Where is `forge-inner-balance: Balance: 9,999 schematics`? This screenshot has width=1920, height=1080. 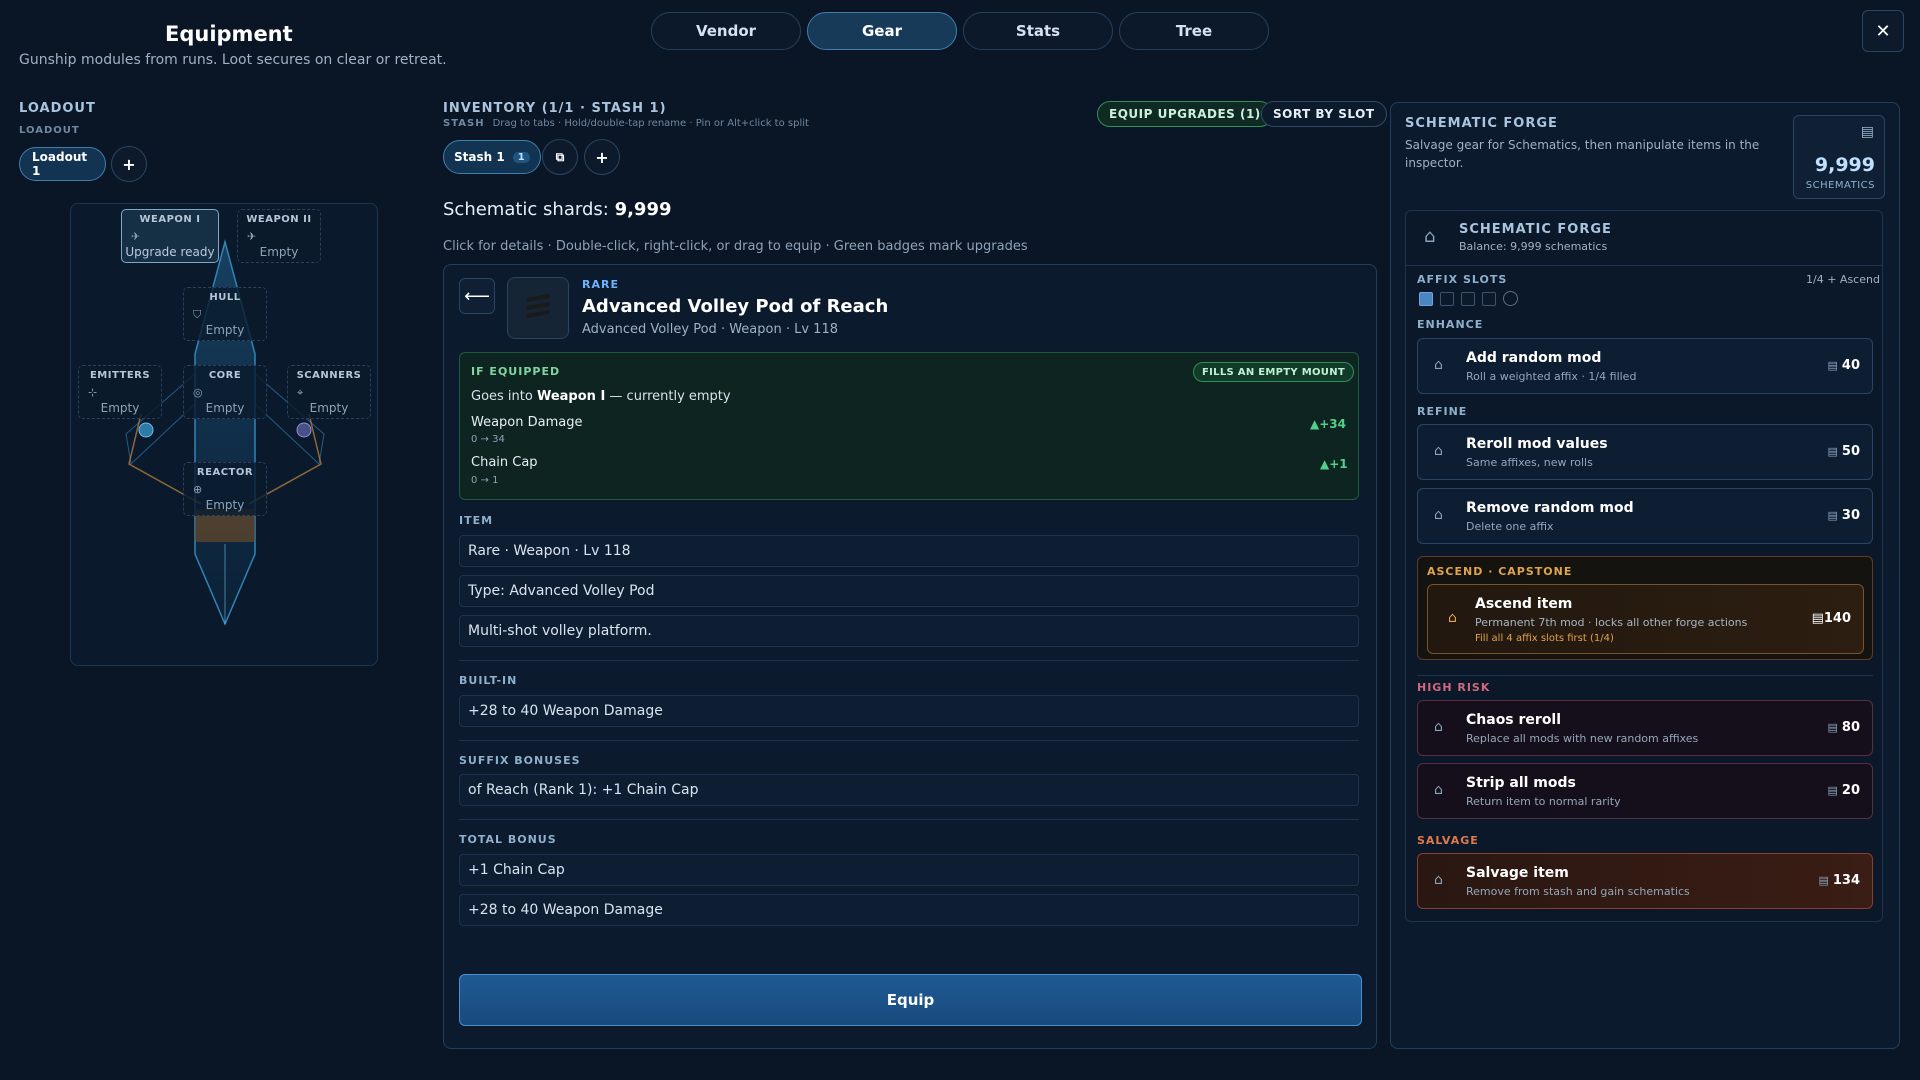
forge-inner-balance: Balance: 9,999 schematics is located at coordinates (1533, 246).